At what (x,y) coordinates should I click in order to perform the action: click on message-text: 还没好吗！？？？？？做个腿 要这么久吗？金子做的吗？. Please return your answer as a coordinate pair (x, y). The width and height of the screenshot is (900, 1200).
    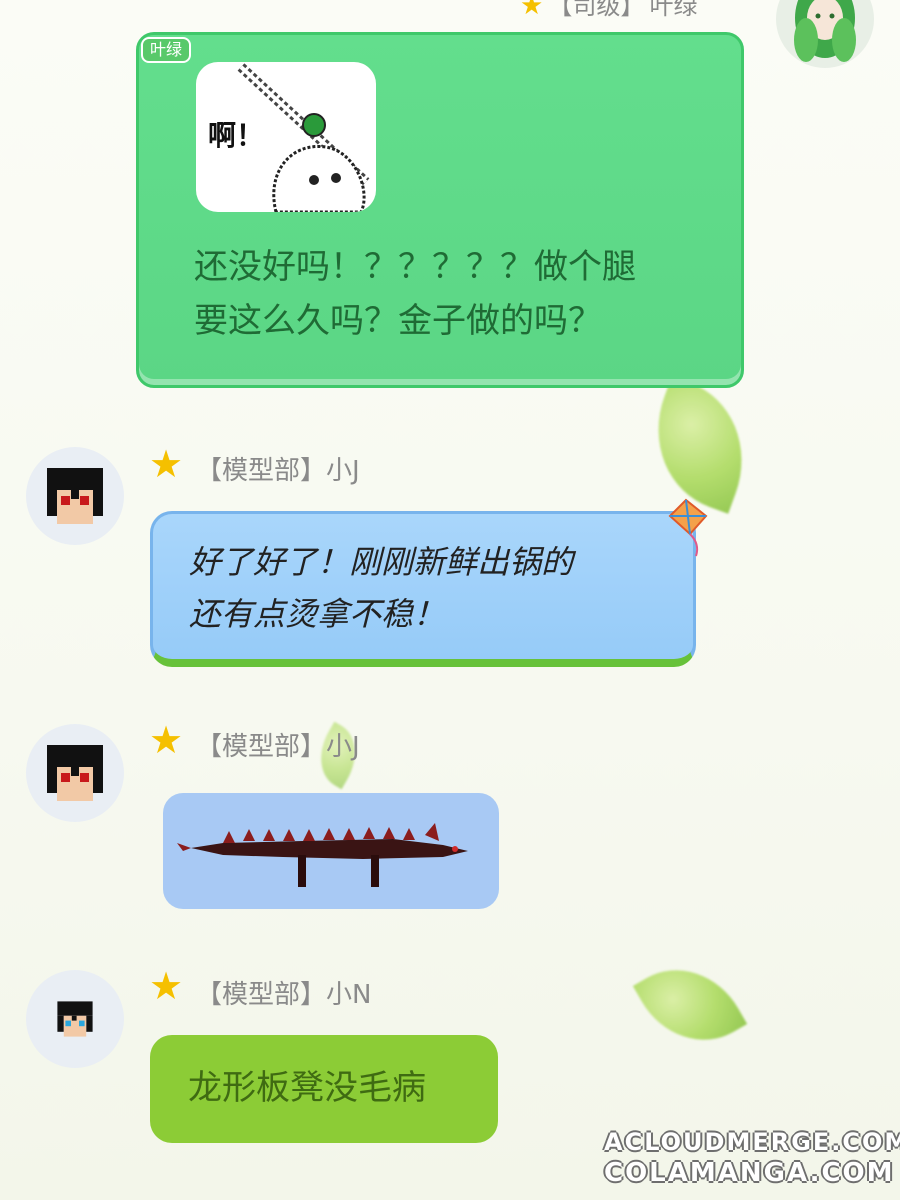
    Looking at the image, I should click on (415, 294).